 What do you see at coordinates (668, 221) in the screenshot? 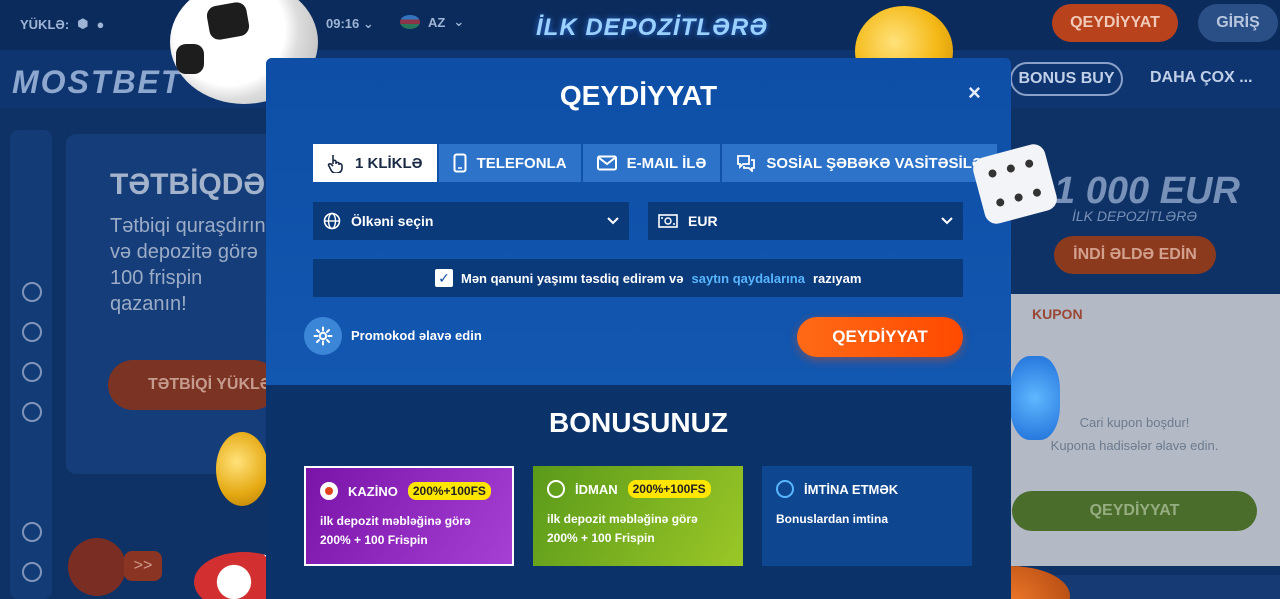
I see `money-icon` at bounding box center [668, 221].